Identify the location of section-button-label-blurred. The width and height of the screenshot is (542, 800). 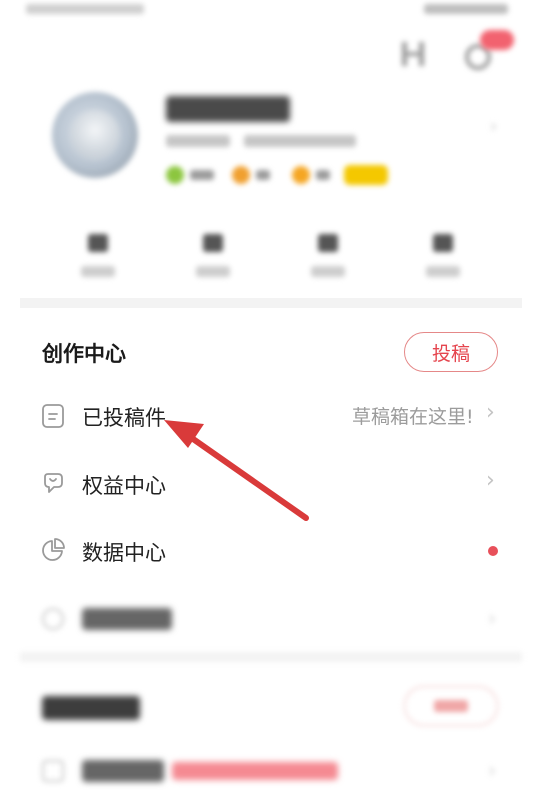
(451, 706).